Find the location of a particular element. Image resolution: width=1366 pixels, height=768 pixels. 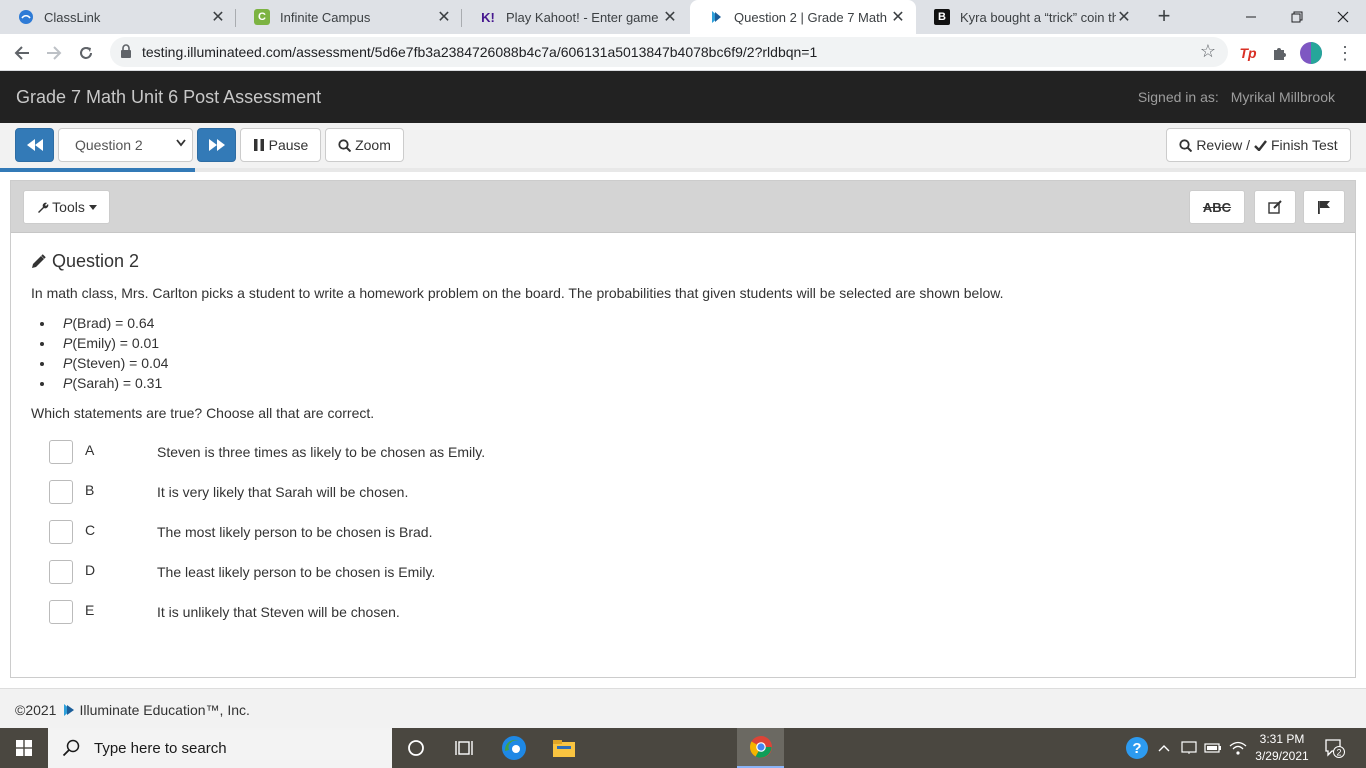

list-item: P(Brad) = 0.64 is located at coordinates (111, 323).